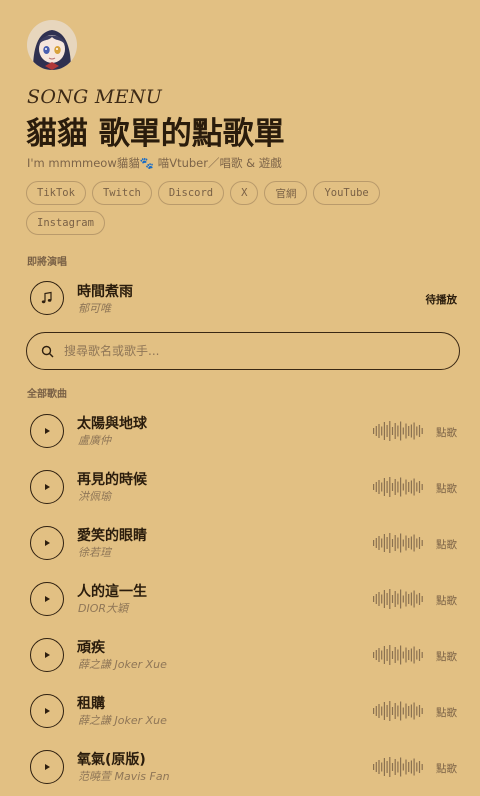 This screenshot has height=796, width=480. I want to click on music-note-button, so click(47, 298).